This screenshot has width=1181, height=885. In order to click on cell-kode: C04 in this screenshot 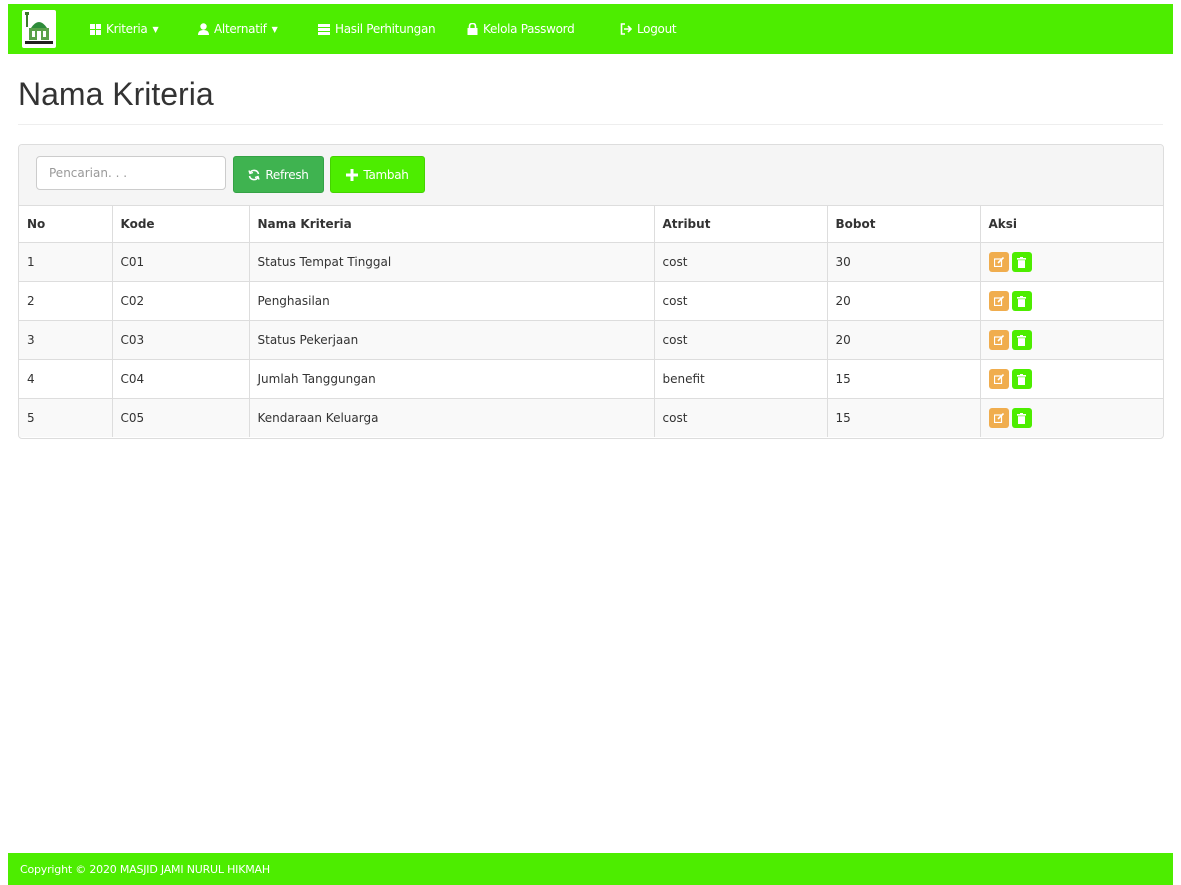, I will do `click(181, 379)`.